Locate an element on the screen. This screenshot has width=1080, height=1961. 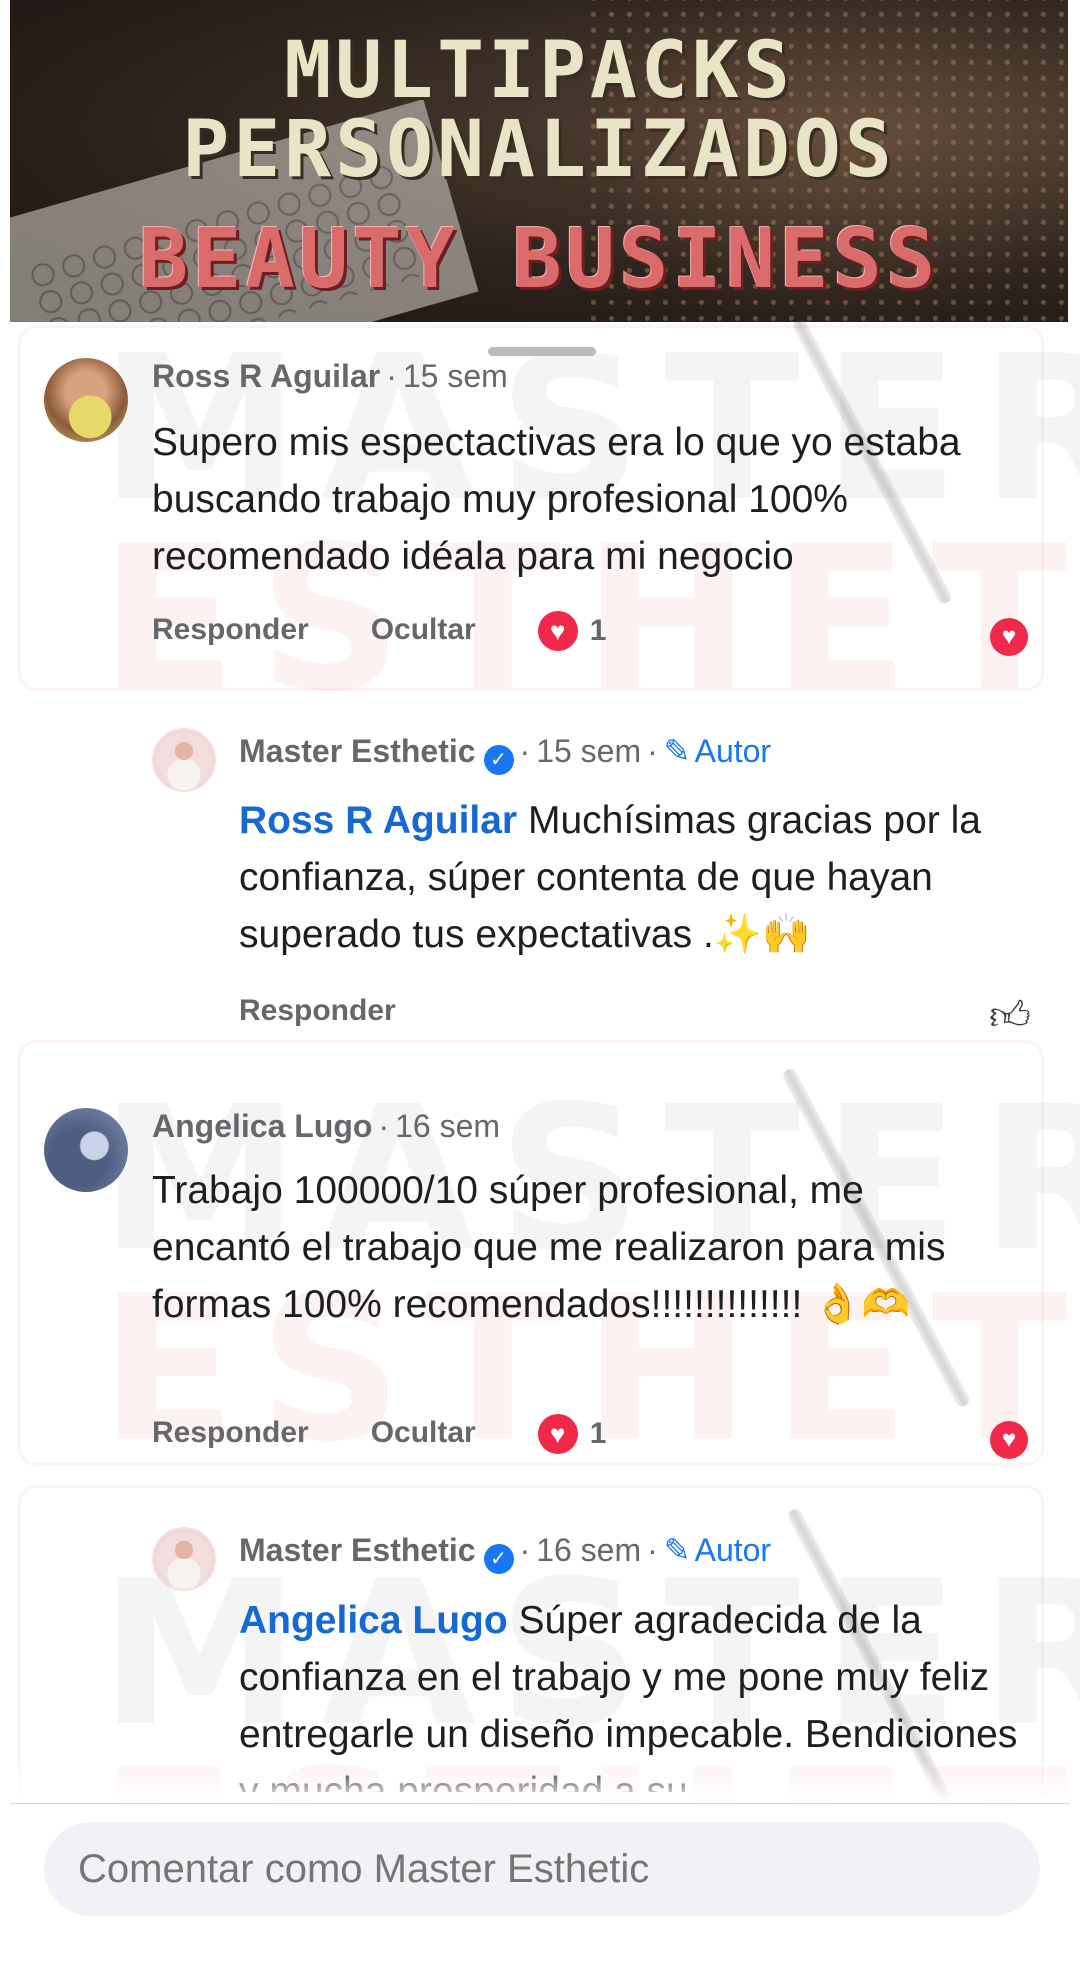
divider is located at coordinates (540, 1803).